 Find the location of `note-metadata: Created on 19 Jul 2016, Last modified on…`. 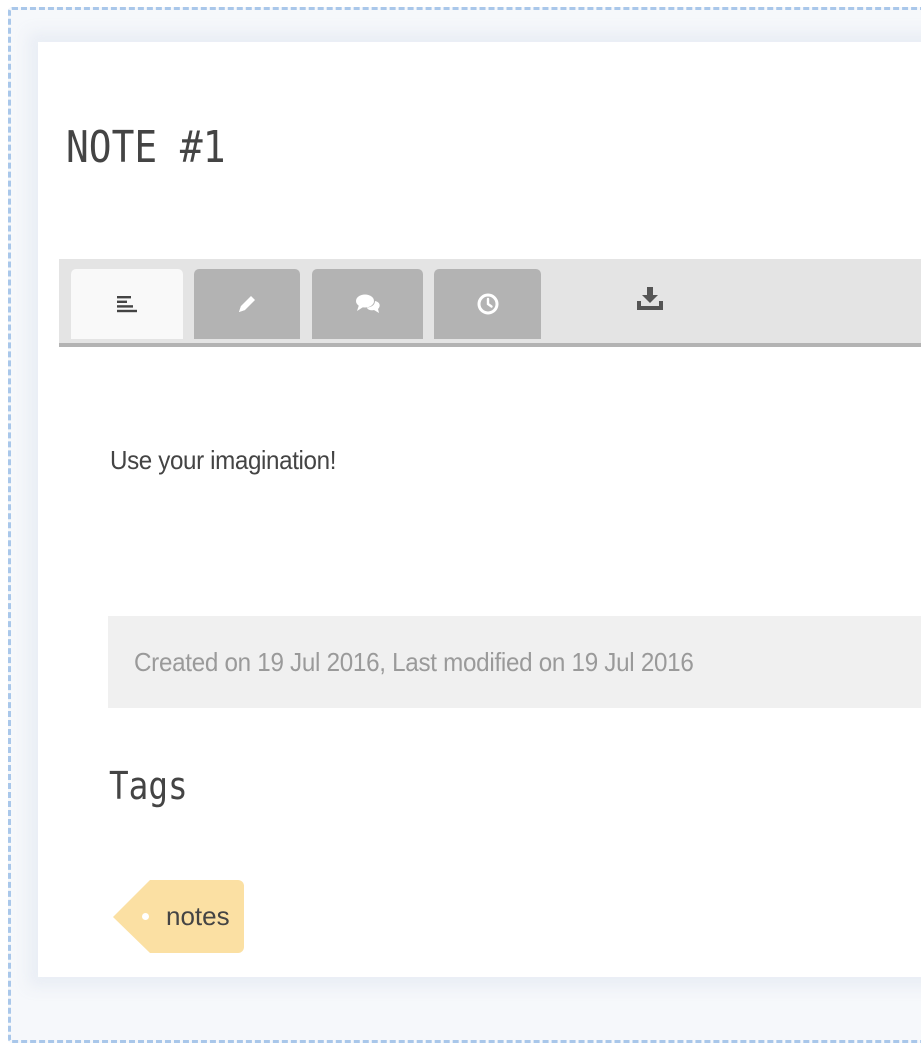

note-metadata: Created on 19 Jul 2016, Last modified on… is located at coordinates (514, 662).